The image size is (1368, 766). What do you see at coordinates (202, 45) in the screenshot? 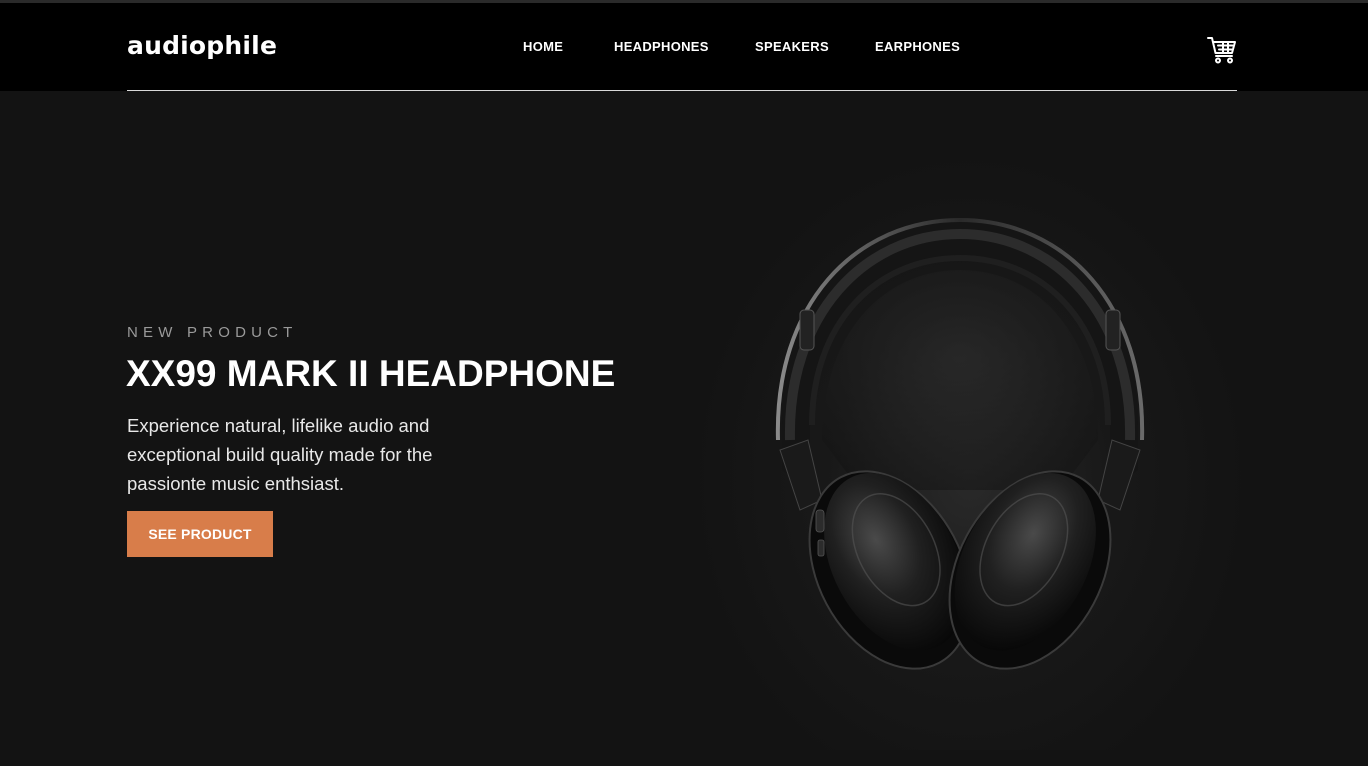
I see `logo: audiophile` at bounding box center [202, 45].